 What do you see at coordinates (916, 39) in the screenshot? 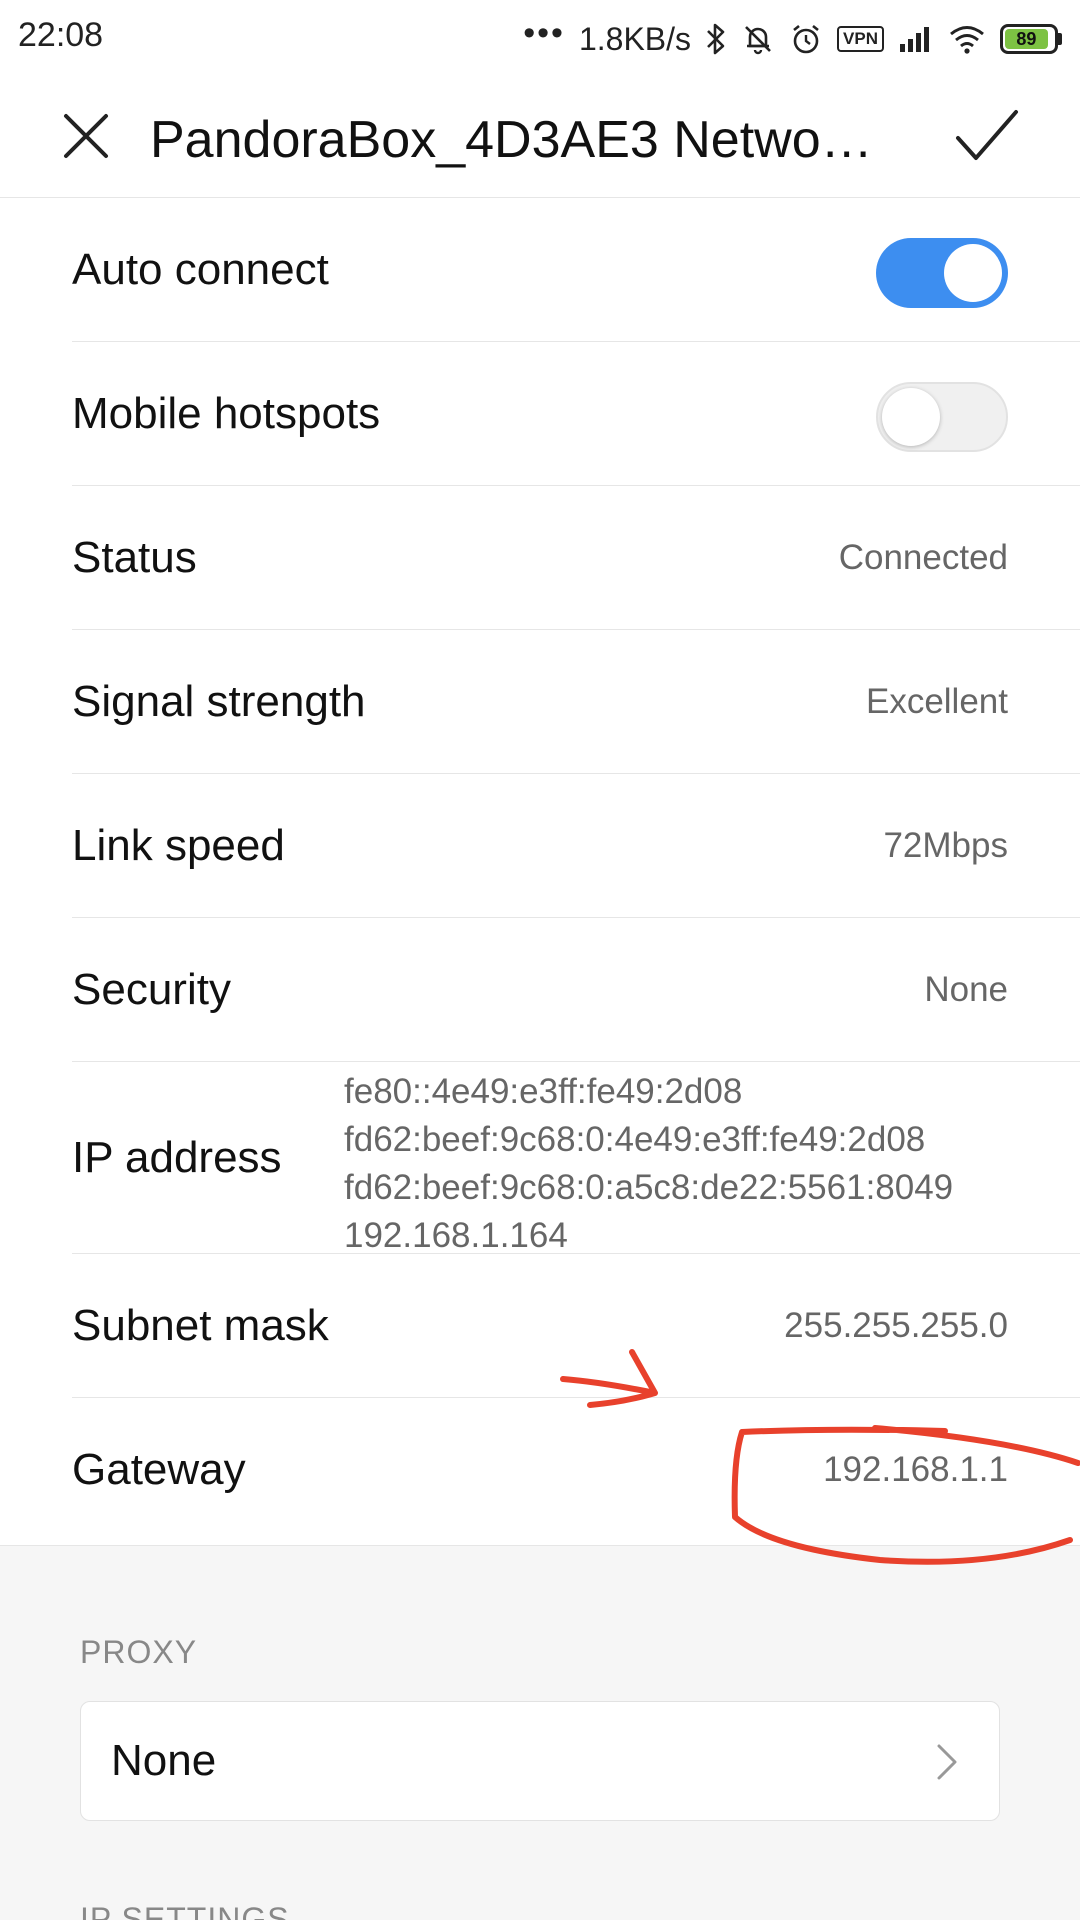
I see `cellular-signal-icon` at bounding box center [916, 39].